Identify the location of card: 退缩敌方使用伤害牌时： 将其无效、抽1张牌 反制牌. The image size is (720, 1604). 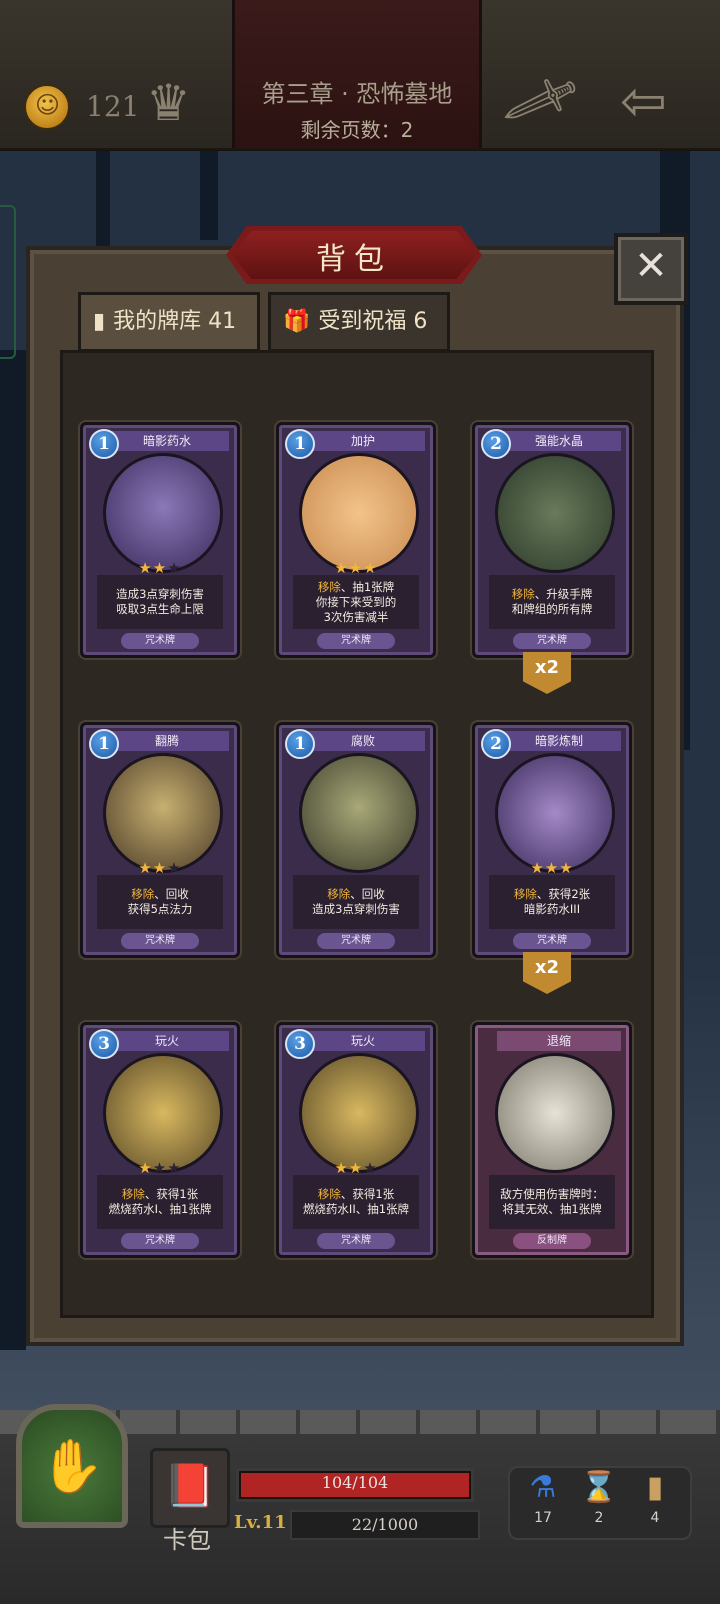
(552, 1140).